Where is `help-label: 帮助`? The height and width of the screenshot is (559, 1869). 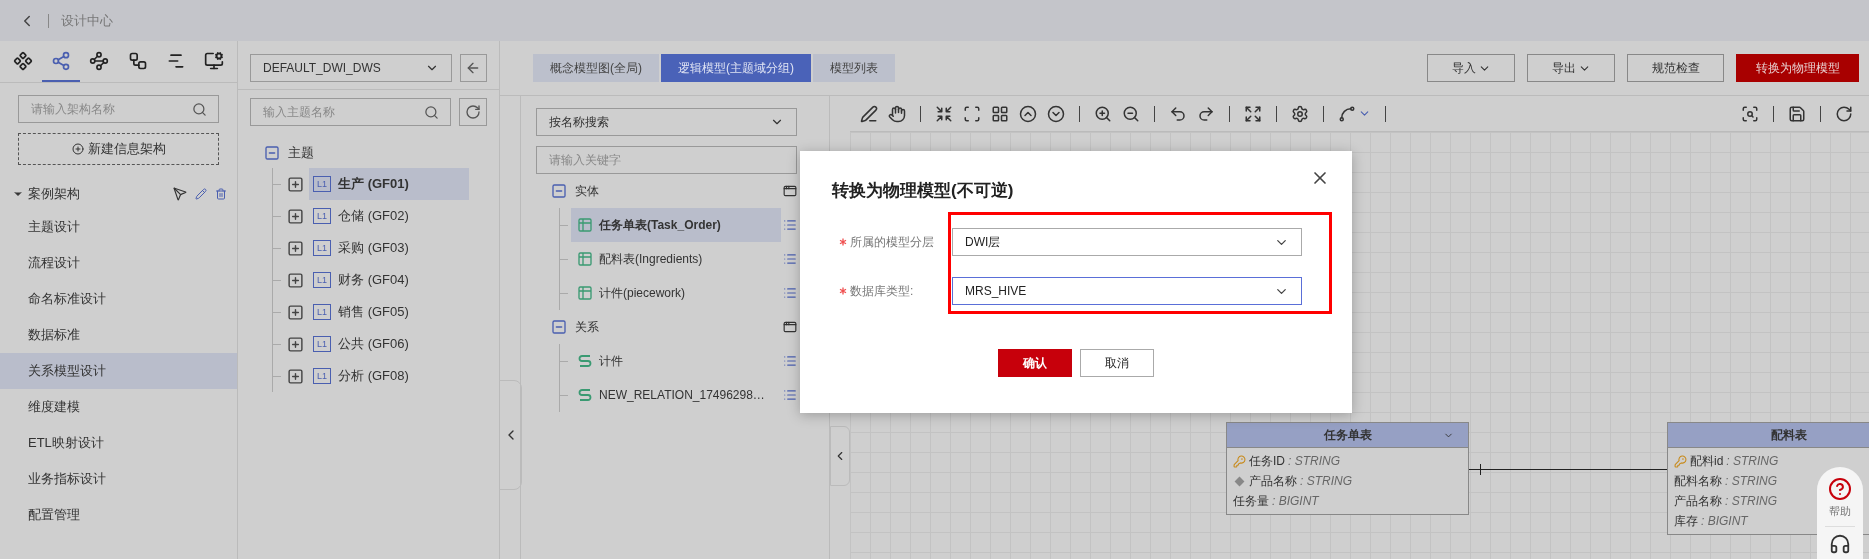 help-label: 帮助 is located at coordinates (1840, 511).